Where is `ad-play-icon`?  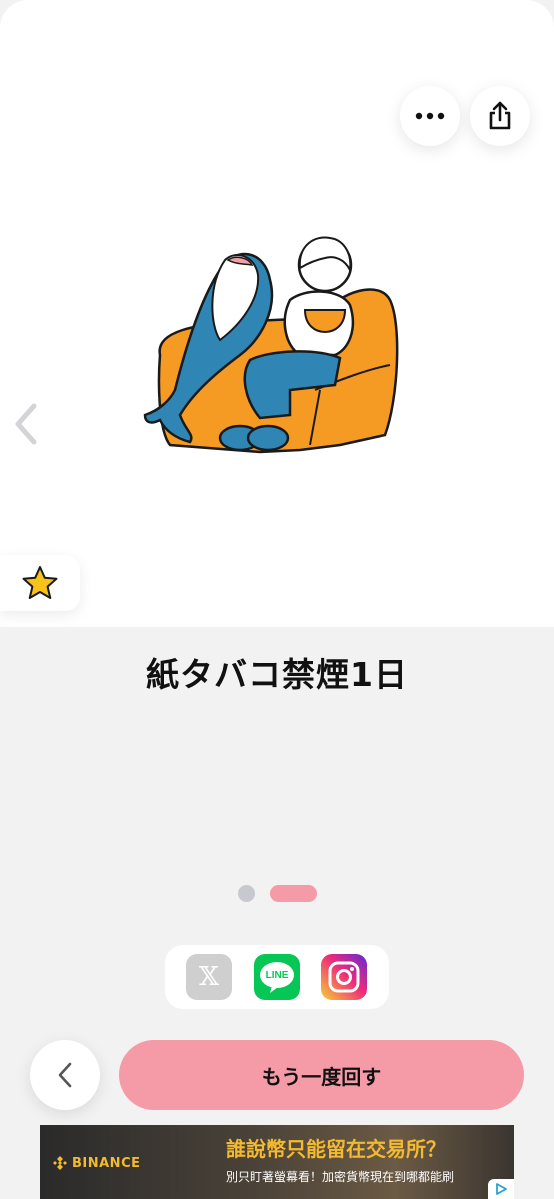 ad-play-icon is located at coordinates (501, 1189).